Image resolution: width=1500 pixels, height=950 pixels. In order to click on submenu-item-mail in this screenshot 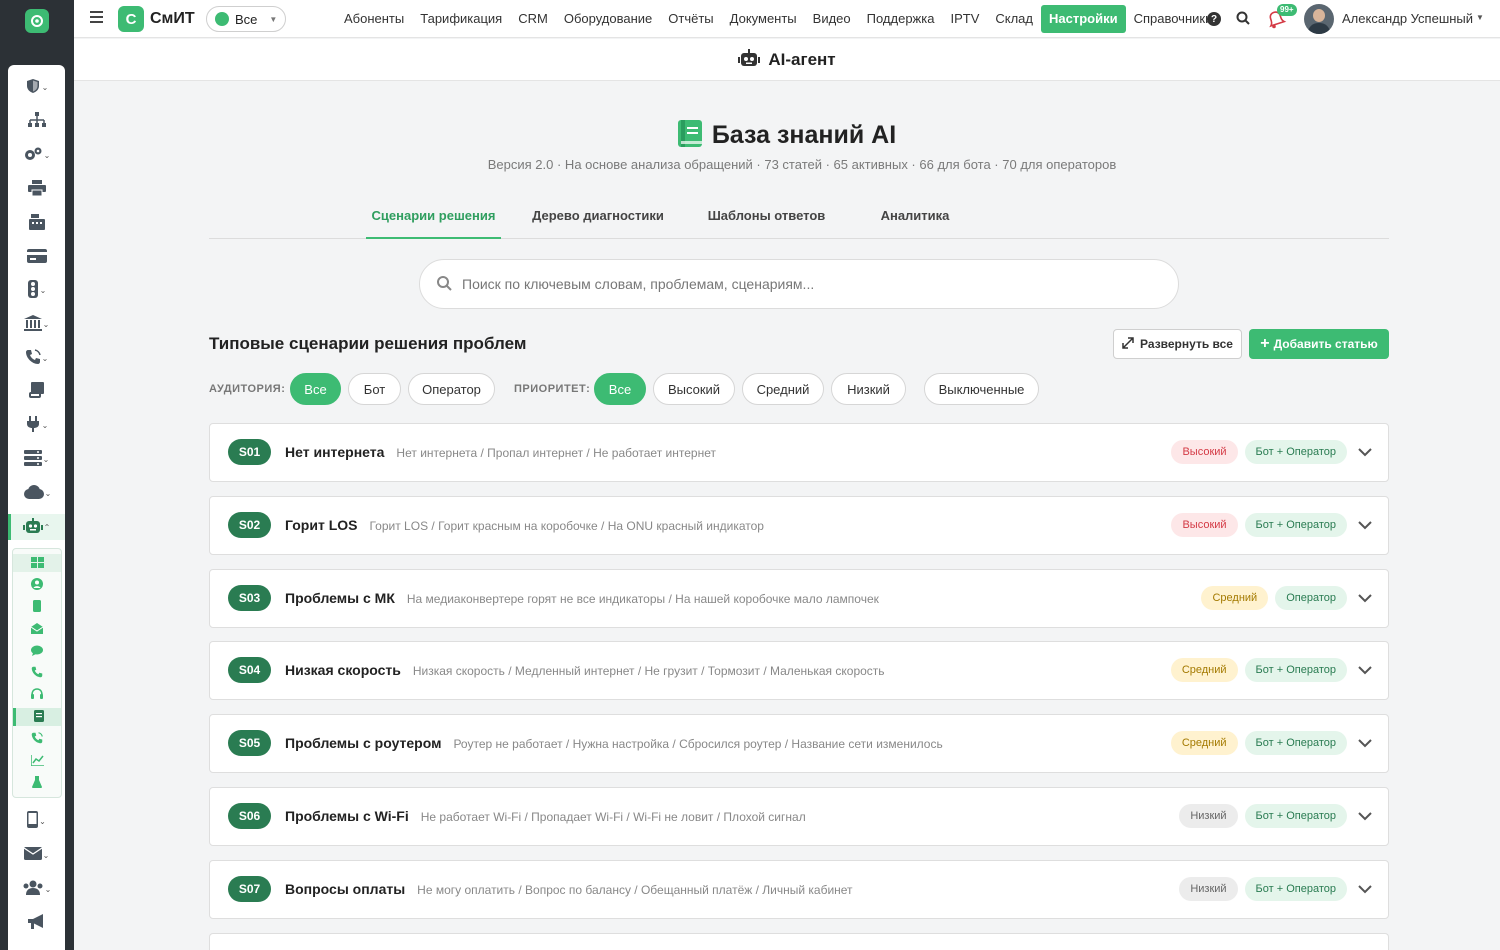, I will do `click(37, 629)`.